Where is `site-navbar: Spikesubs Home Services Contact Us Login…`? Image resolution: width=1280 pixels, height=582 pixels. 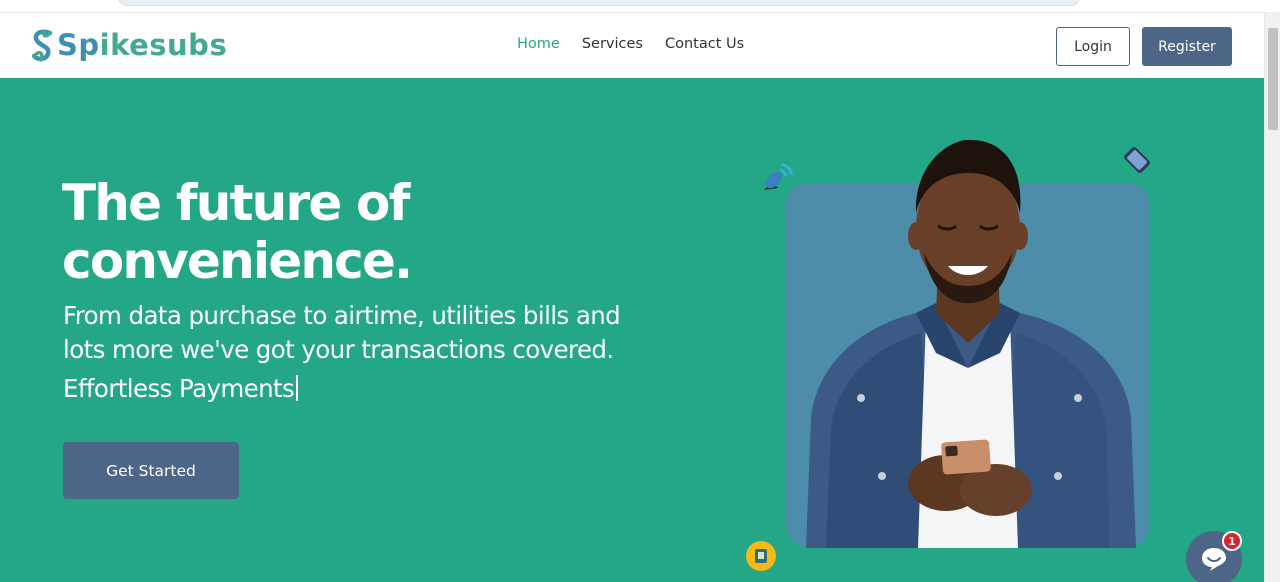
site-navbar: Spikesubs Home Services Contact Us Login… is located at coordinates (632, 45).